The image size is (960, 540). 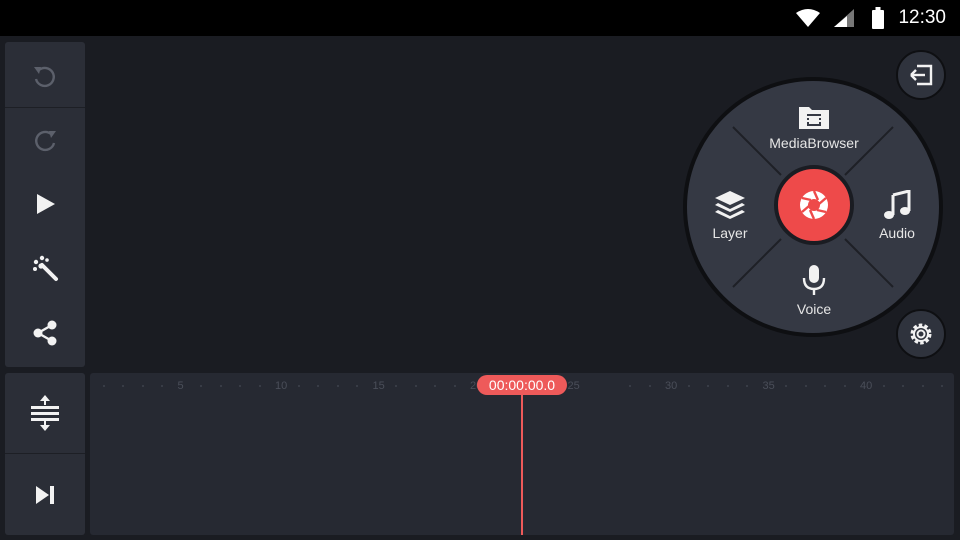 I want to click on cell-signal-icon, so click(x=844, y=18).